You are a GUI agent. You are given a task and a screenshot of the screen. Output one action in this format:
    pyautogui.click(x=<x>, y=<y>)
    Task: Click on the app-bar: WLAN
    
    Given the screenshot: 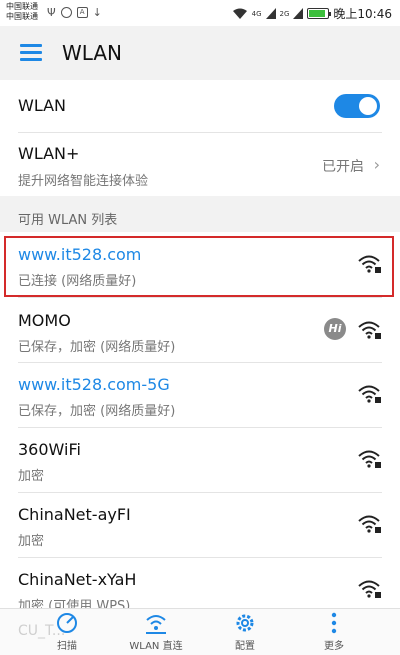 What is the action you would take?
    pyautogui.click(x=200, y=53)
    